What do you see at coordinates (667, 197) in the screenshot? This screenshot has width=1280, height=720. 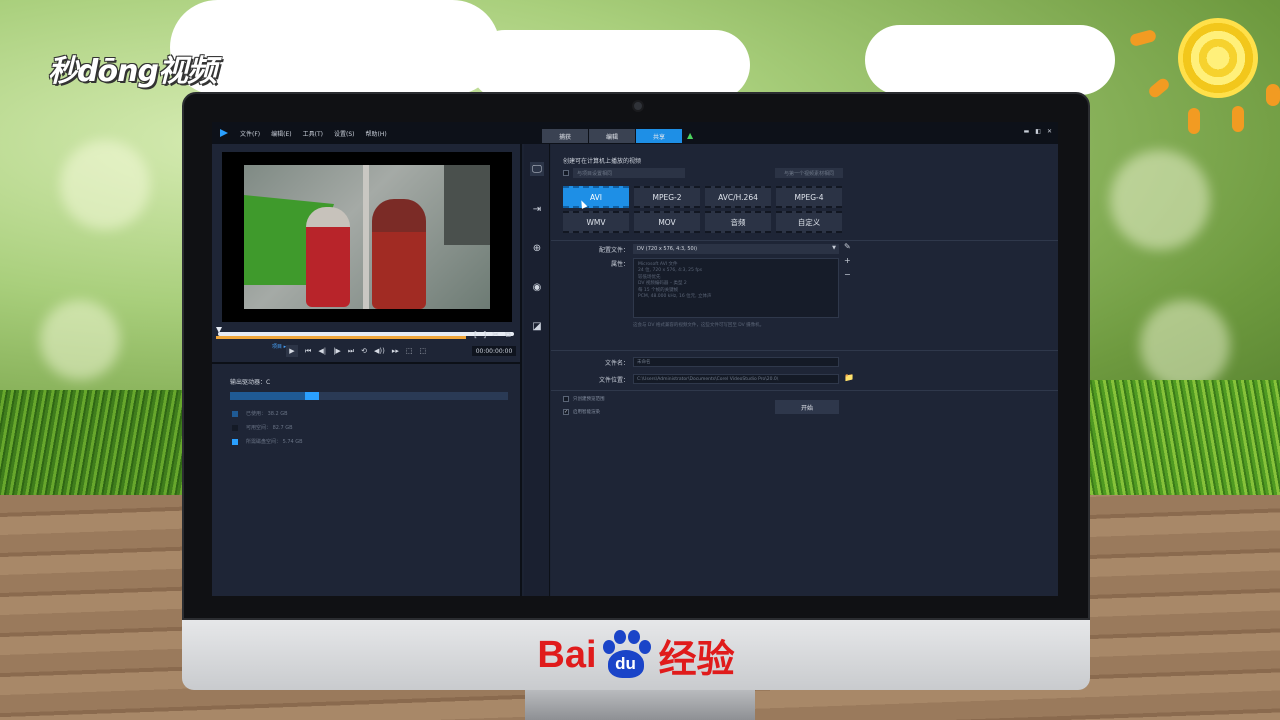 I see `format-mpeg2-button: MPEG-2` at bounding box center [667, 197].